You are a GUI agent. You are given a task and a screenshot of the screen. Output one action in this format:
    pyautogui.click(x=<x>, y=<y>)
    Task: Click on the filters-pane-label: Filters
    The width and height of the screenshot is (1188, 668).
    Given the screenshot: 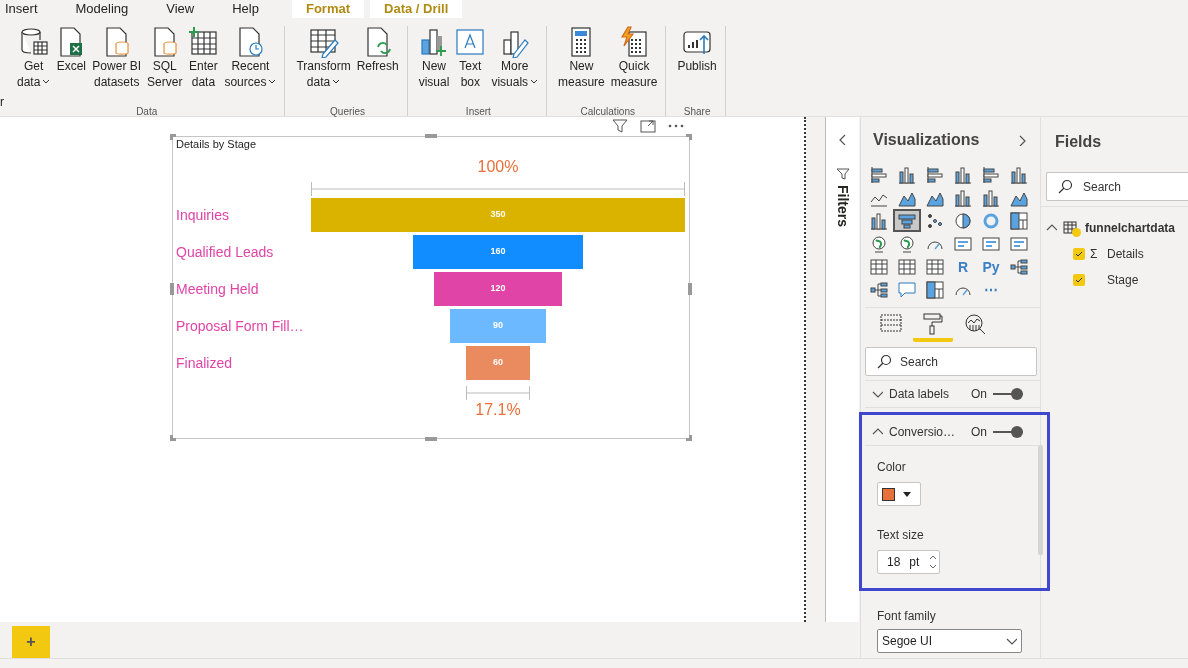 What is the action you would take?
    pyautogui.click(x=842, y=206)
    